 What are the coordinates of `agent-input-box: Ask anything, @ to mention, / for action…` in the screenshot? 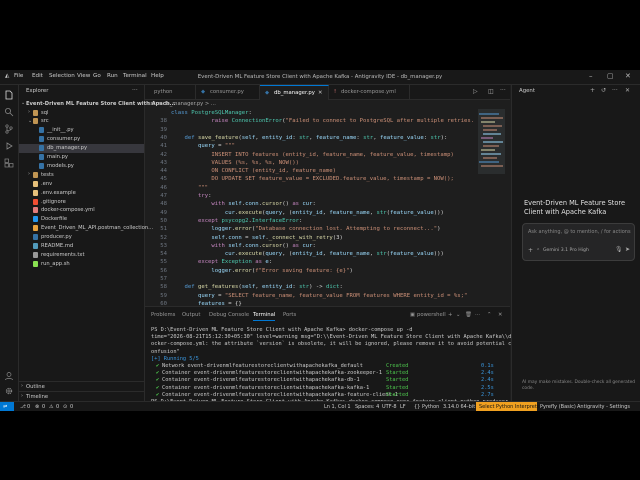 It's located at (578, 242).